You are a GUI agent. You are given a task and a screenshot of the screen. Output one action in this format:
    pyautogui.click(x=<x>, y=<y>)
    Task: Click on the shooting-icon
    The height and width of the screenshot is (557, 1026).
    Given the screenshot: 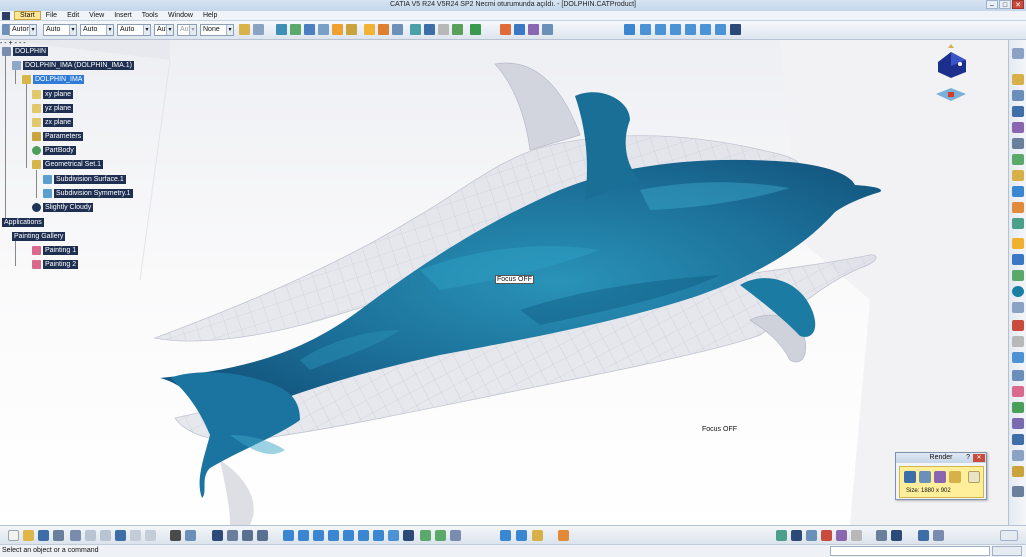 What is the action you would take?
    pyautogui.click(x=1018, y=357)
    